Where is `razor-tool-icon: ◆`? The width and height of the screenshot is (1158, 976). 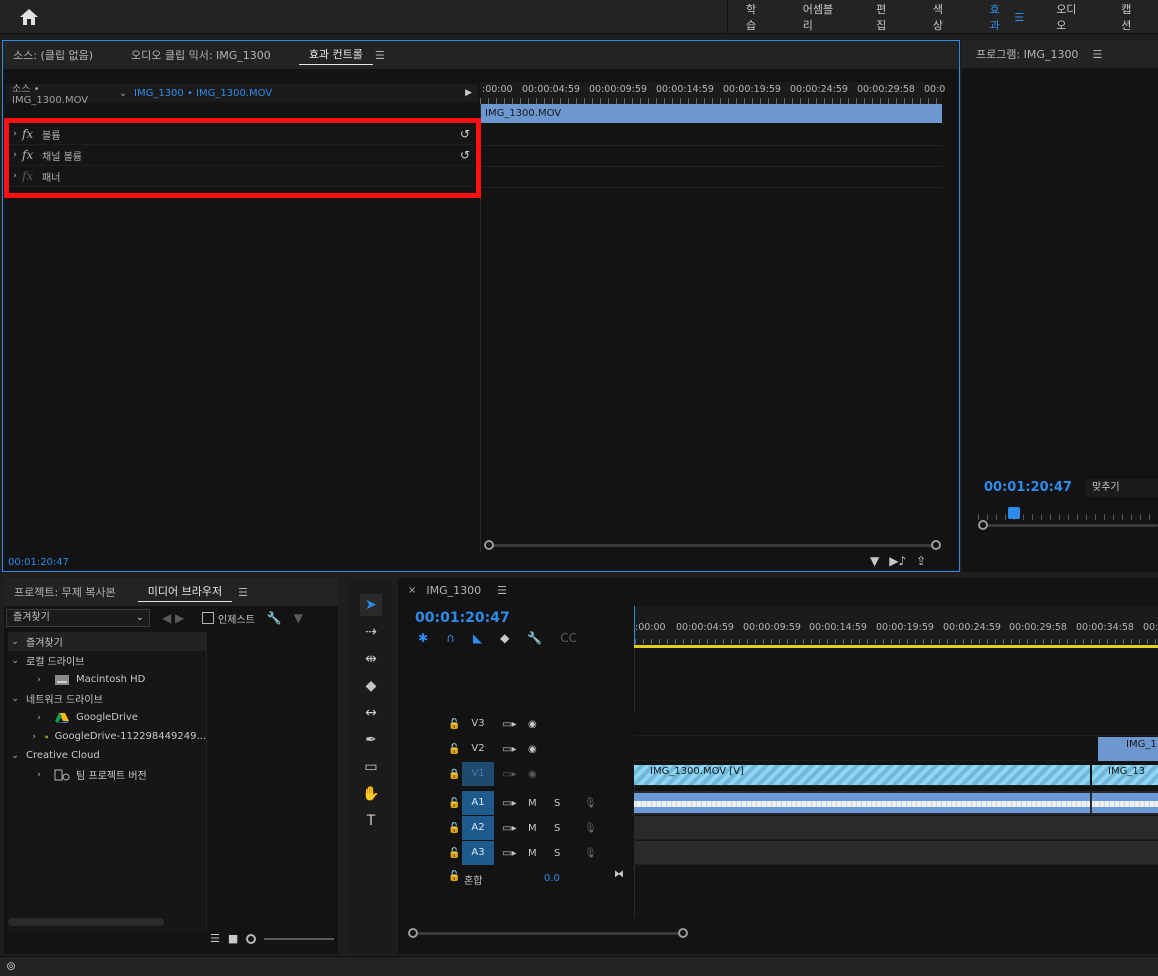
razor-tool-icon: ◆ is located at coordinates (371, 686).